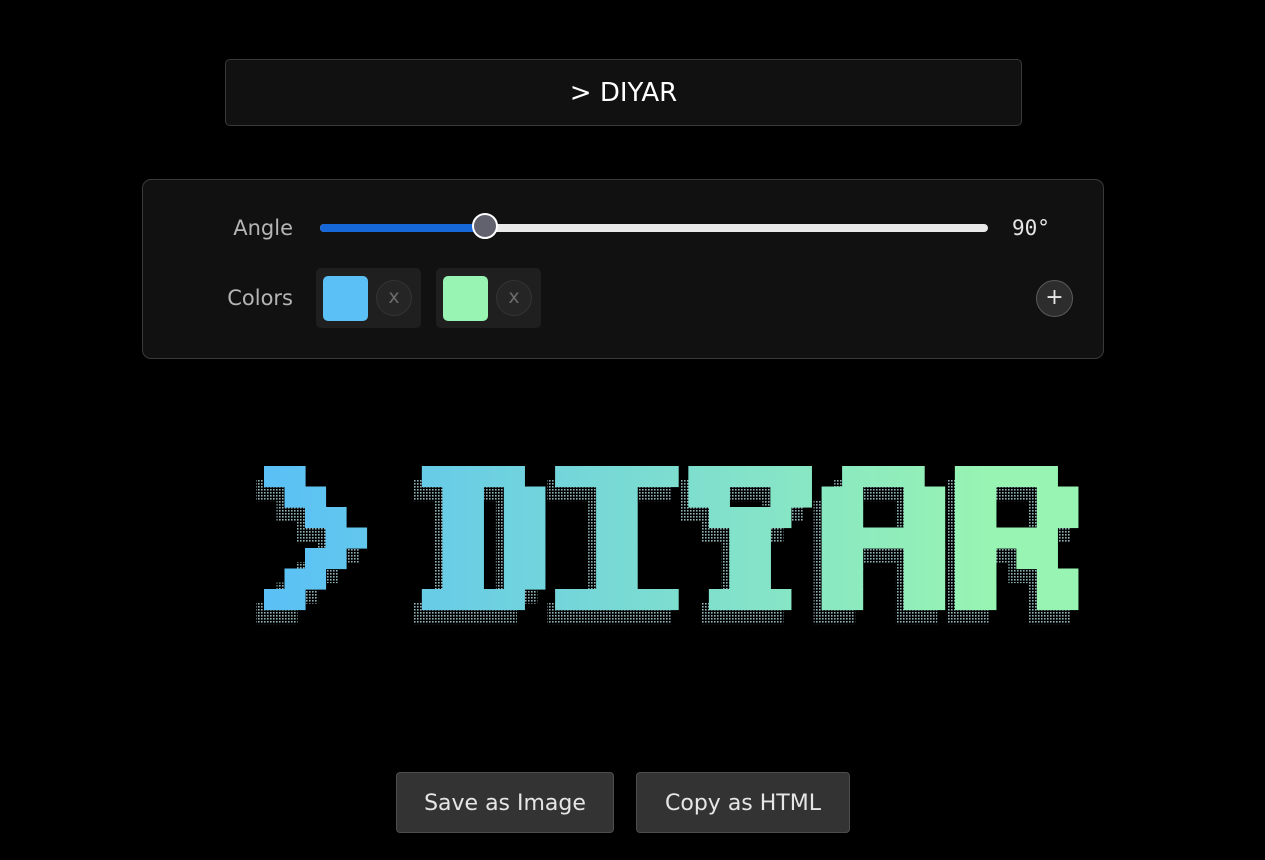  What do you see at coordinates (394, 298) in the screenshot?
I see `remove-color-1-button: x` at bounding box center [394, 298].